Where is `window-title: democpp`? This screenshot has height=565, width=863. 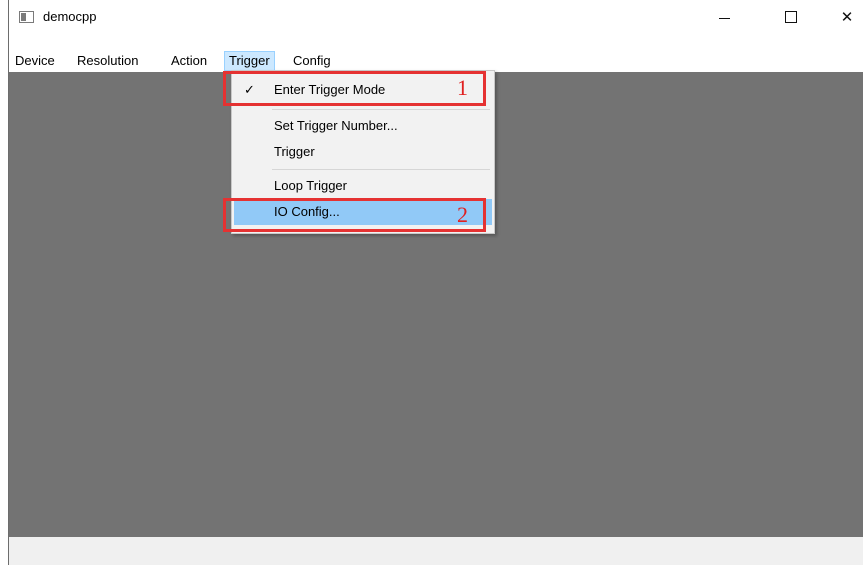
window-title: democpp is located at coordinates (70, 16).